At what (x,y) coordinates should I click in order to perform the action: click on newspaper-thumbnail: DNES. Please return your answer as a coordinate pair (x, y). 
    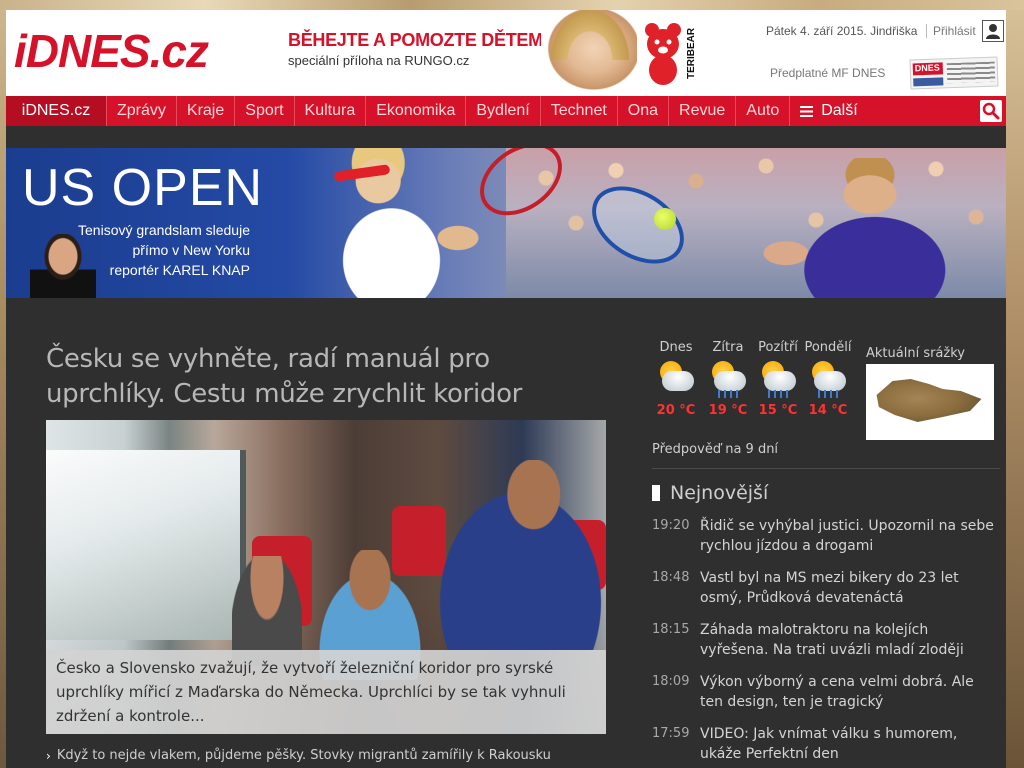
    Looking at the image, I should click on (954, 73).